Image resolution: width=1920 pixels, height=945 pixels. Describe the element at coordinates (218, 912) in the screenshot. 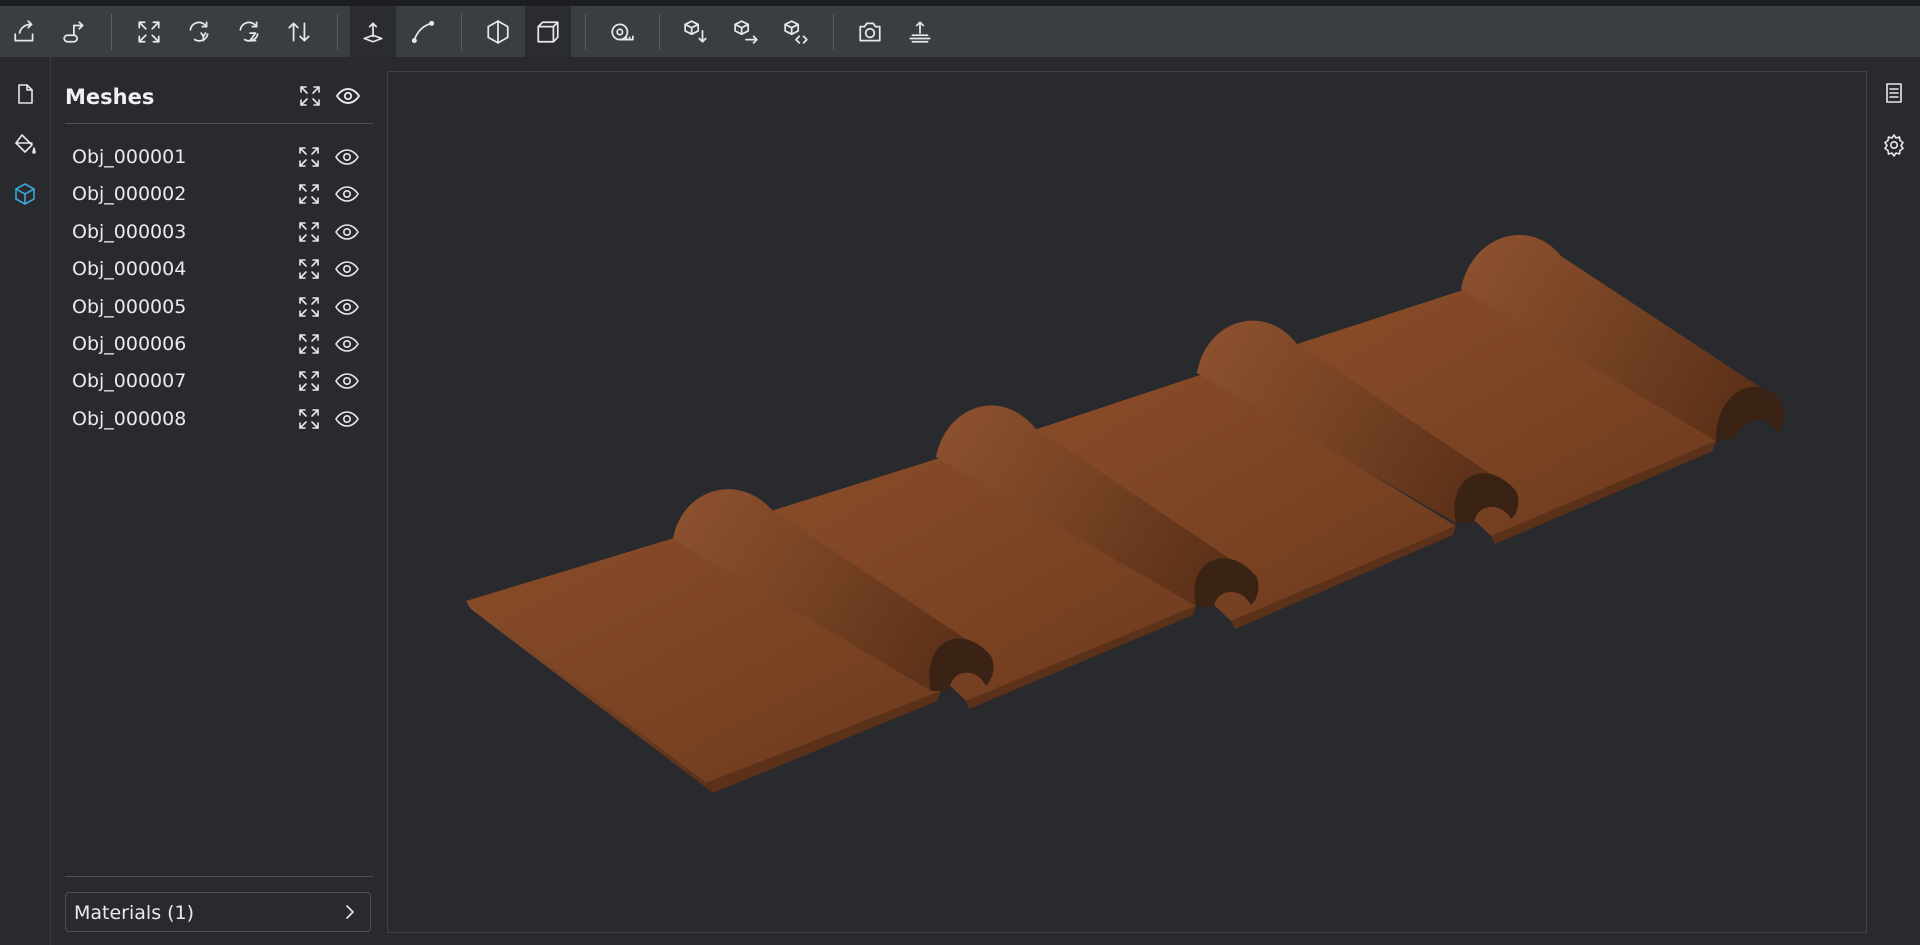

I see `materials-section-toggle: Materials (1)` at that location.